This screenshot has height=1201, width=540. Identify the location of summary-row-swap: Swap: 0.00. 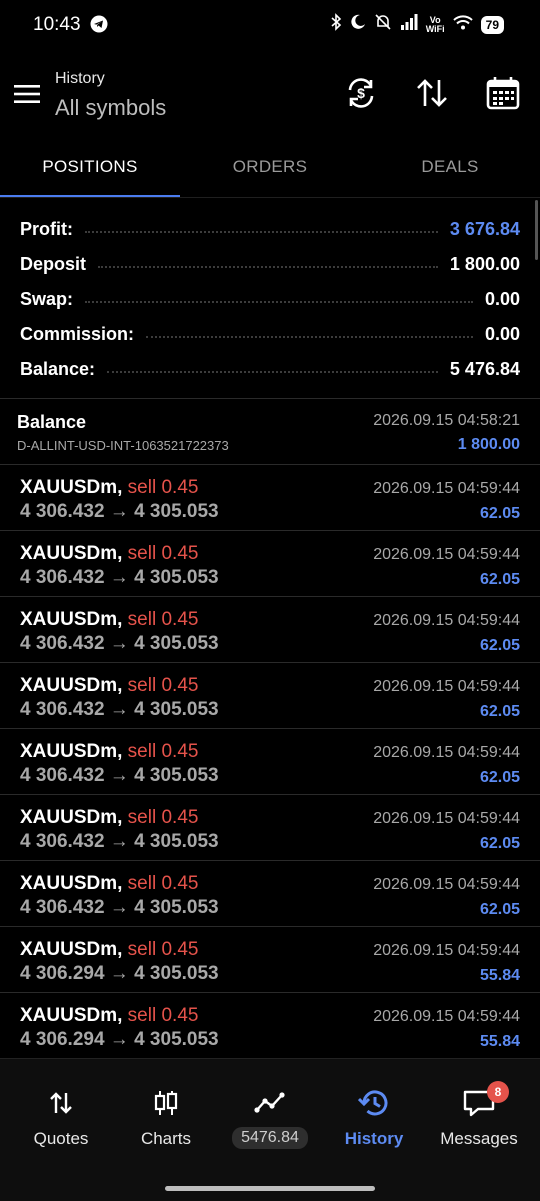
(270, 299).